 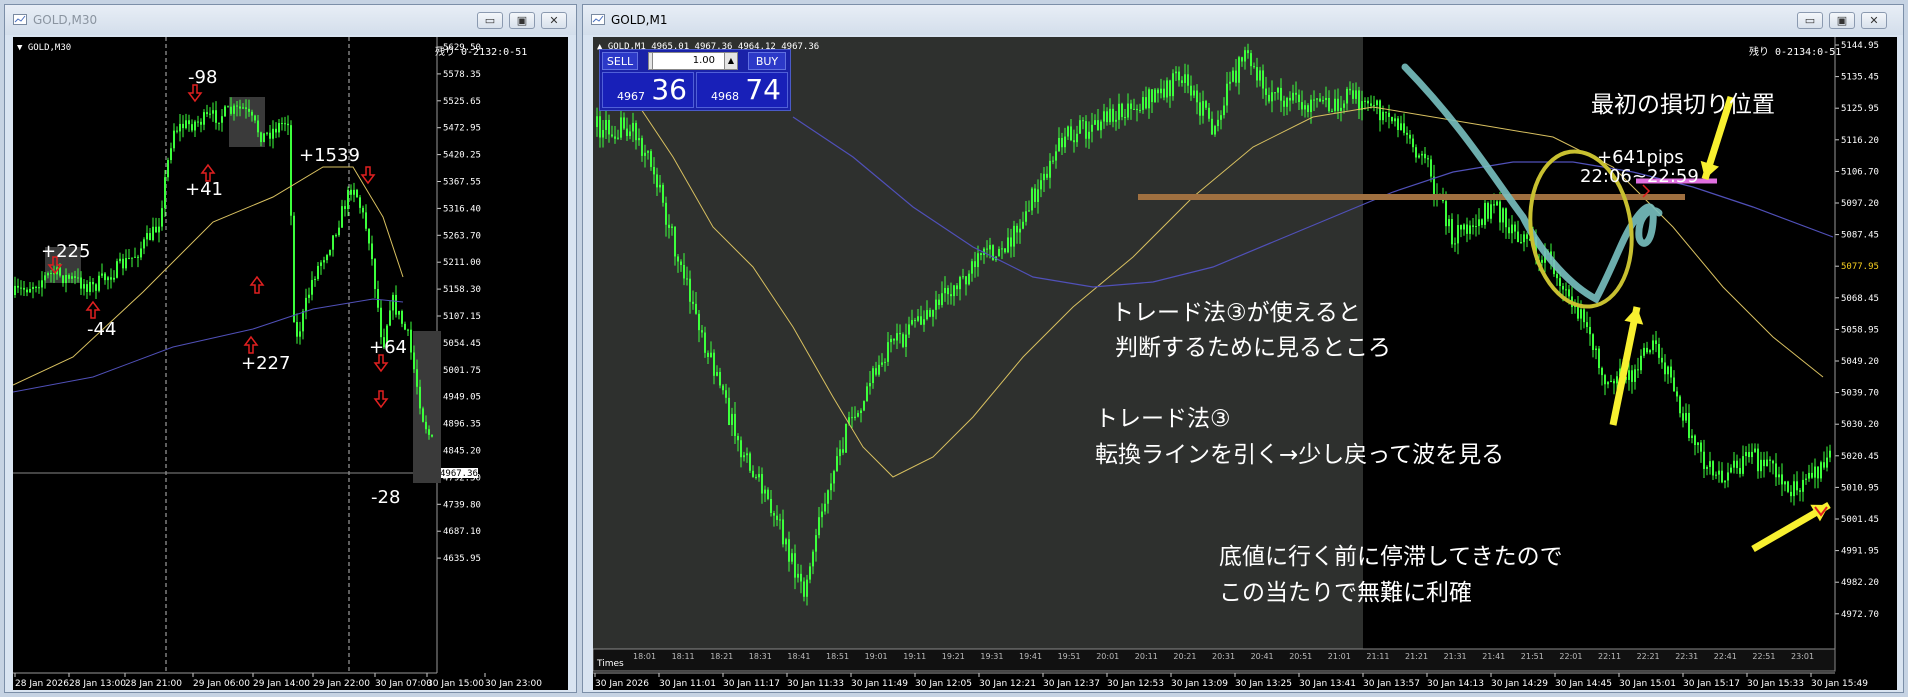 What do you see at coordinates (695, 80) in the screenshot?
I see `one-click-trading-panel: SELL ▼ 1.00 ▲ BUY 4967 36 4968 74` at bounding box center [695, 80].